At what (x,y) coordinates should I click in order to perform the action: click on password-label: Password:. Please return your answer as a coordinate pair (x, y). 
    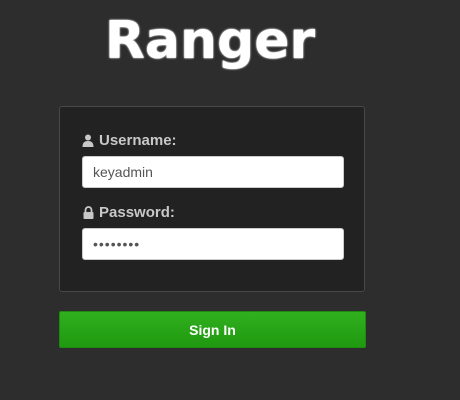
    Looking at the image, I should click on (128, 212).